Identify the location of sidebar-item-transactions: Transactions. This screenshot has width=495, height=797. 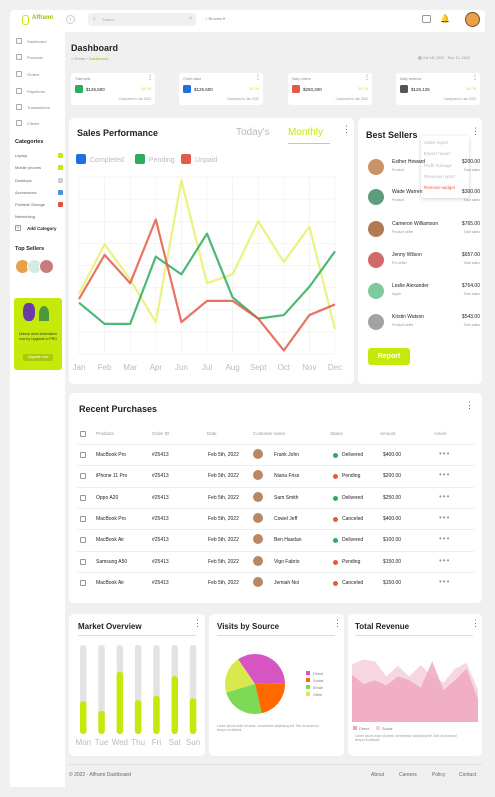
(41, 107).